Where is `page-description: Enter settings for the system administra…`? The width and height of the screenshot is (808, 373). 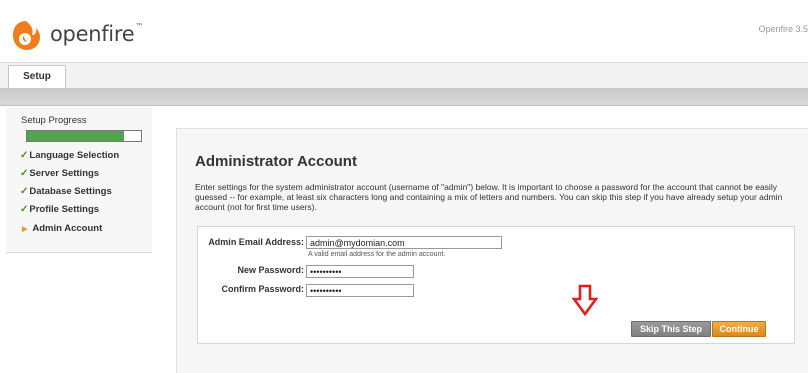 page-description: Enter settings for the system administra… is located at coordinates (489, 197).